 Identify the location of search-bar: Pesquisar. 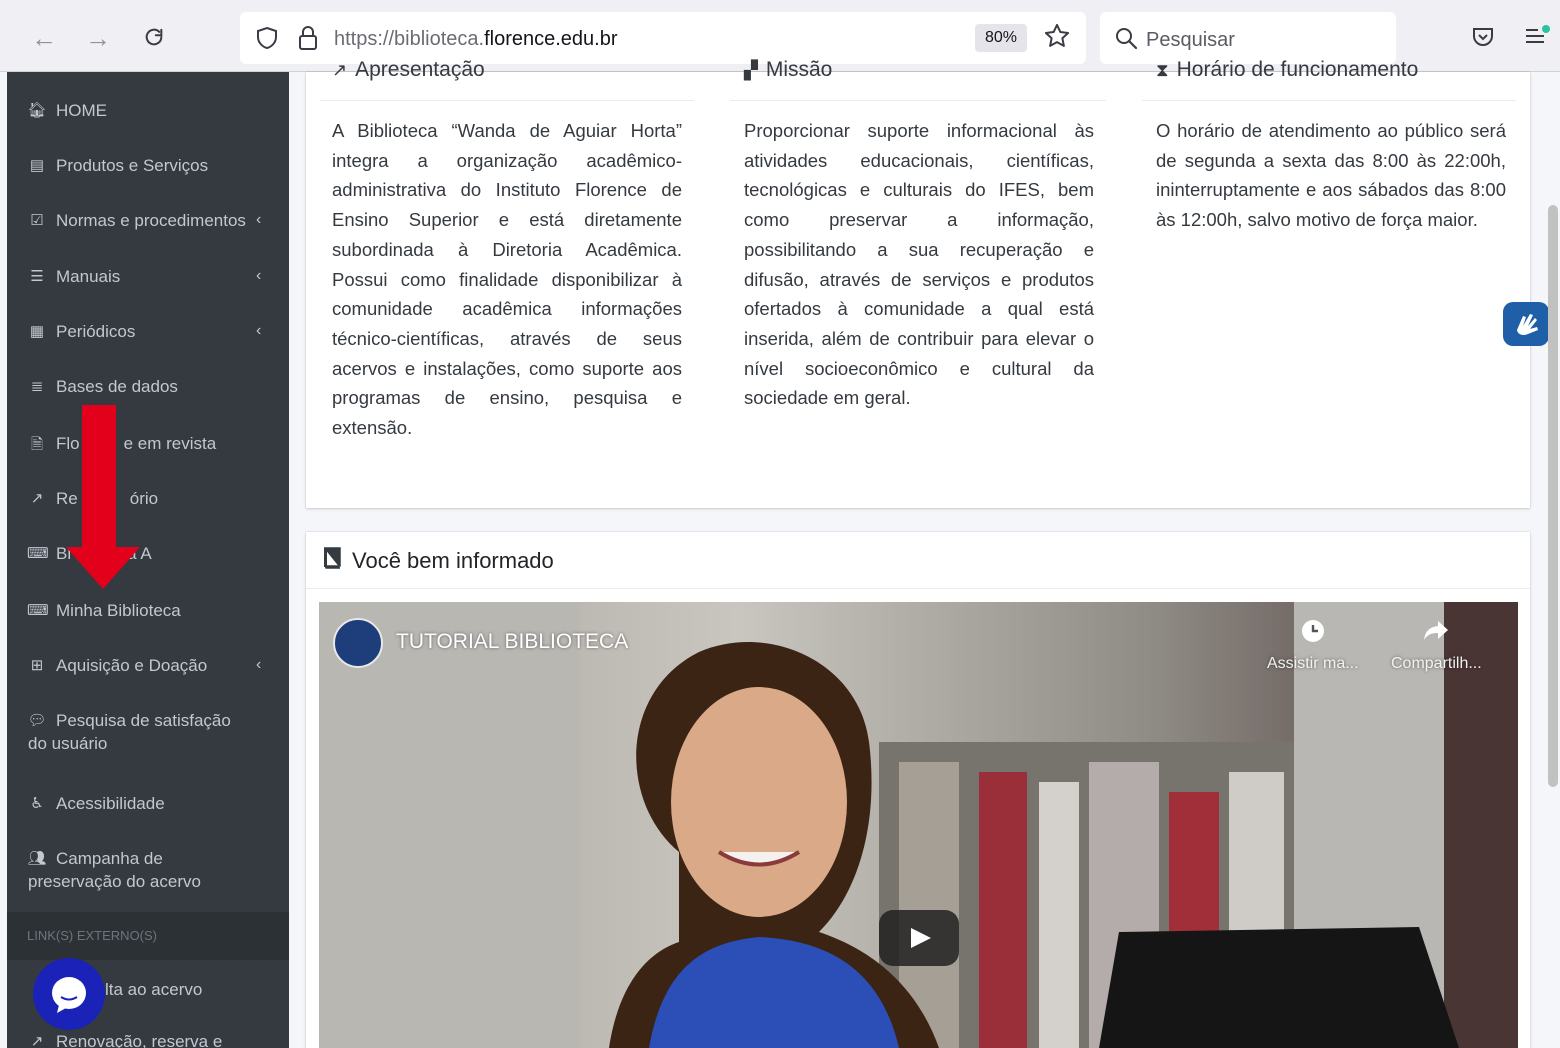
(1248, 38).